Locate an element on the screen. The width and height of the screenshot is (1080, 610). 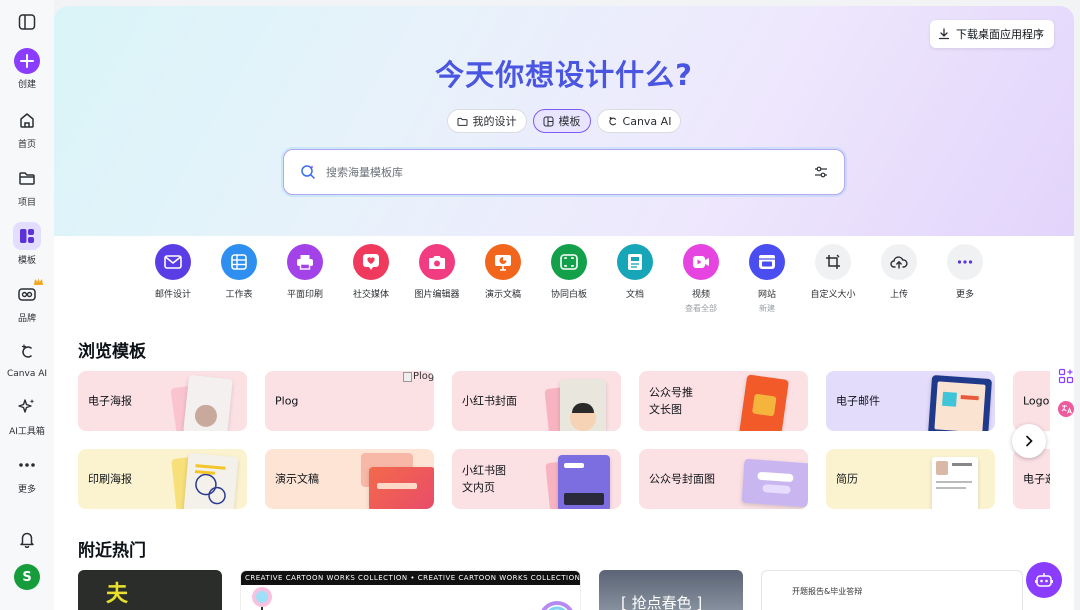
template-row: 电子海报 Plog Plog 小红书封面 公众号推 文长图 电子邮件 Logo is located at coordinates (564, 401).